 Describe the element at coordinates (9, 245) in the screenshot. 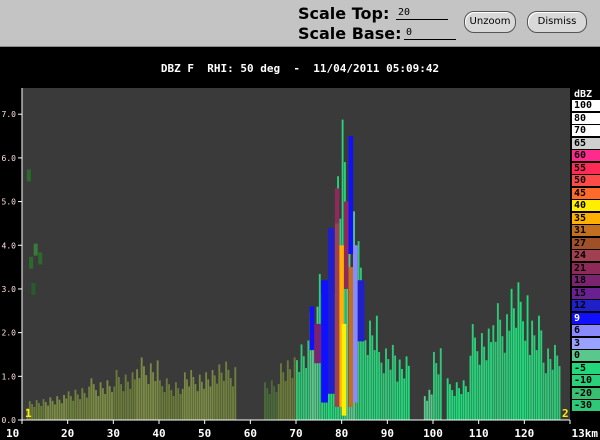

I see `y-tick-label: 4.0` at that location.